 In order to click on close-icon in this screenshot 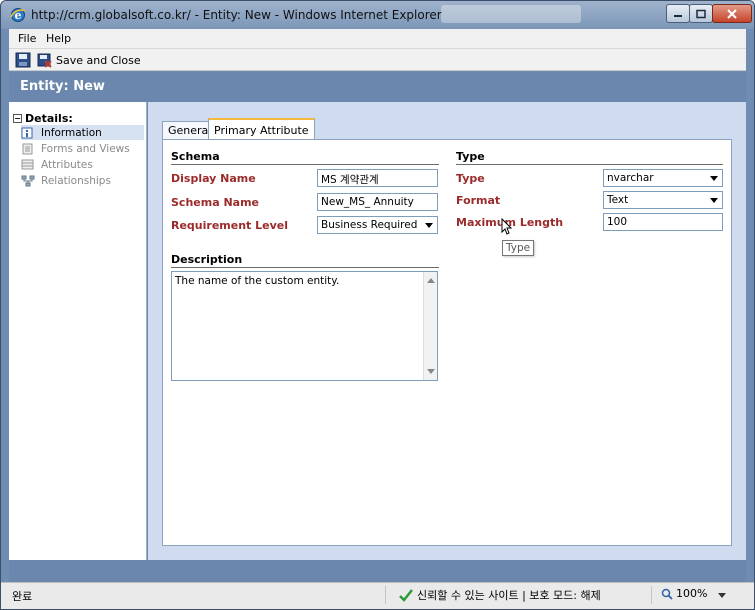, I will do `click(732, 13)`.